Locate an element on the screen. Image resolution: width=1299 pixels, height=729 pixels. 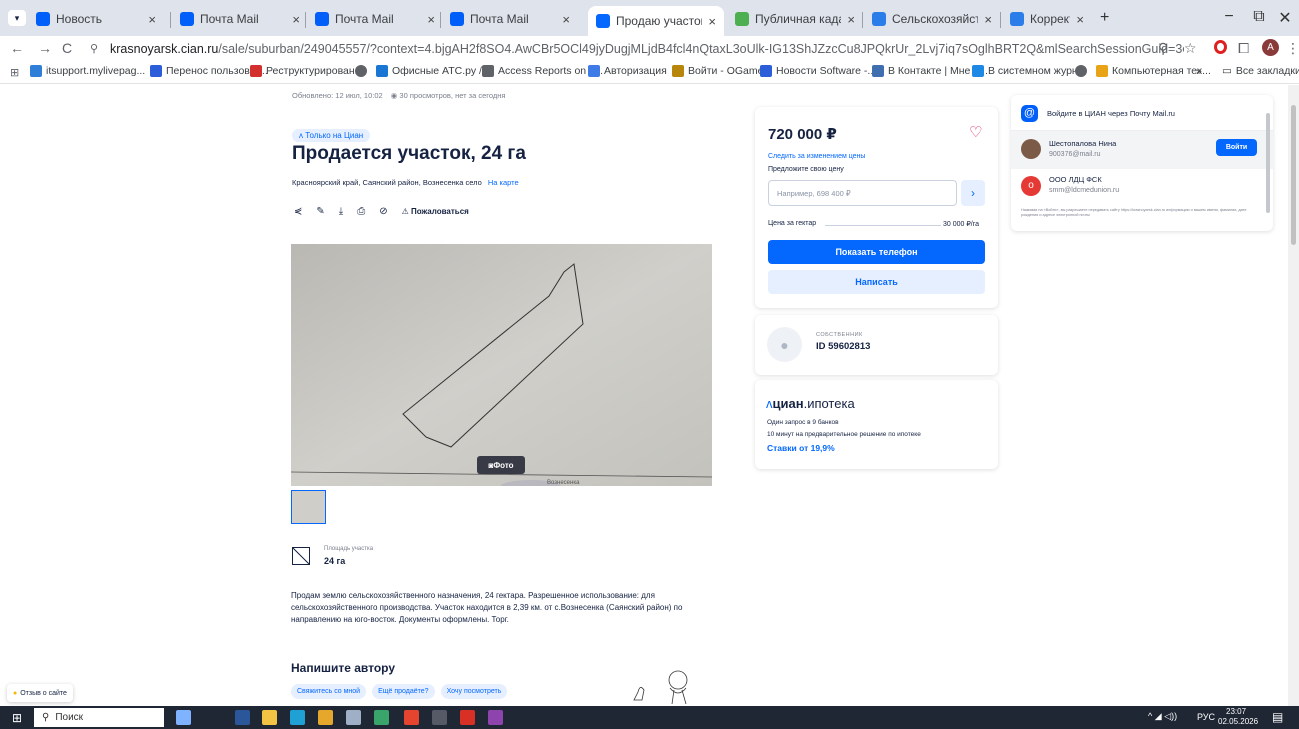
copilot-icon is located at coordinates (183, 717).